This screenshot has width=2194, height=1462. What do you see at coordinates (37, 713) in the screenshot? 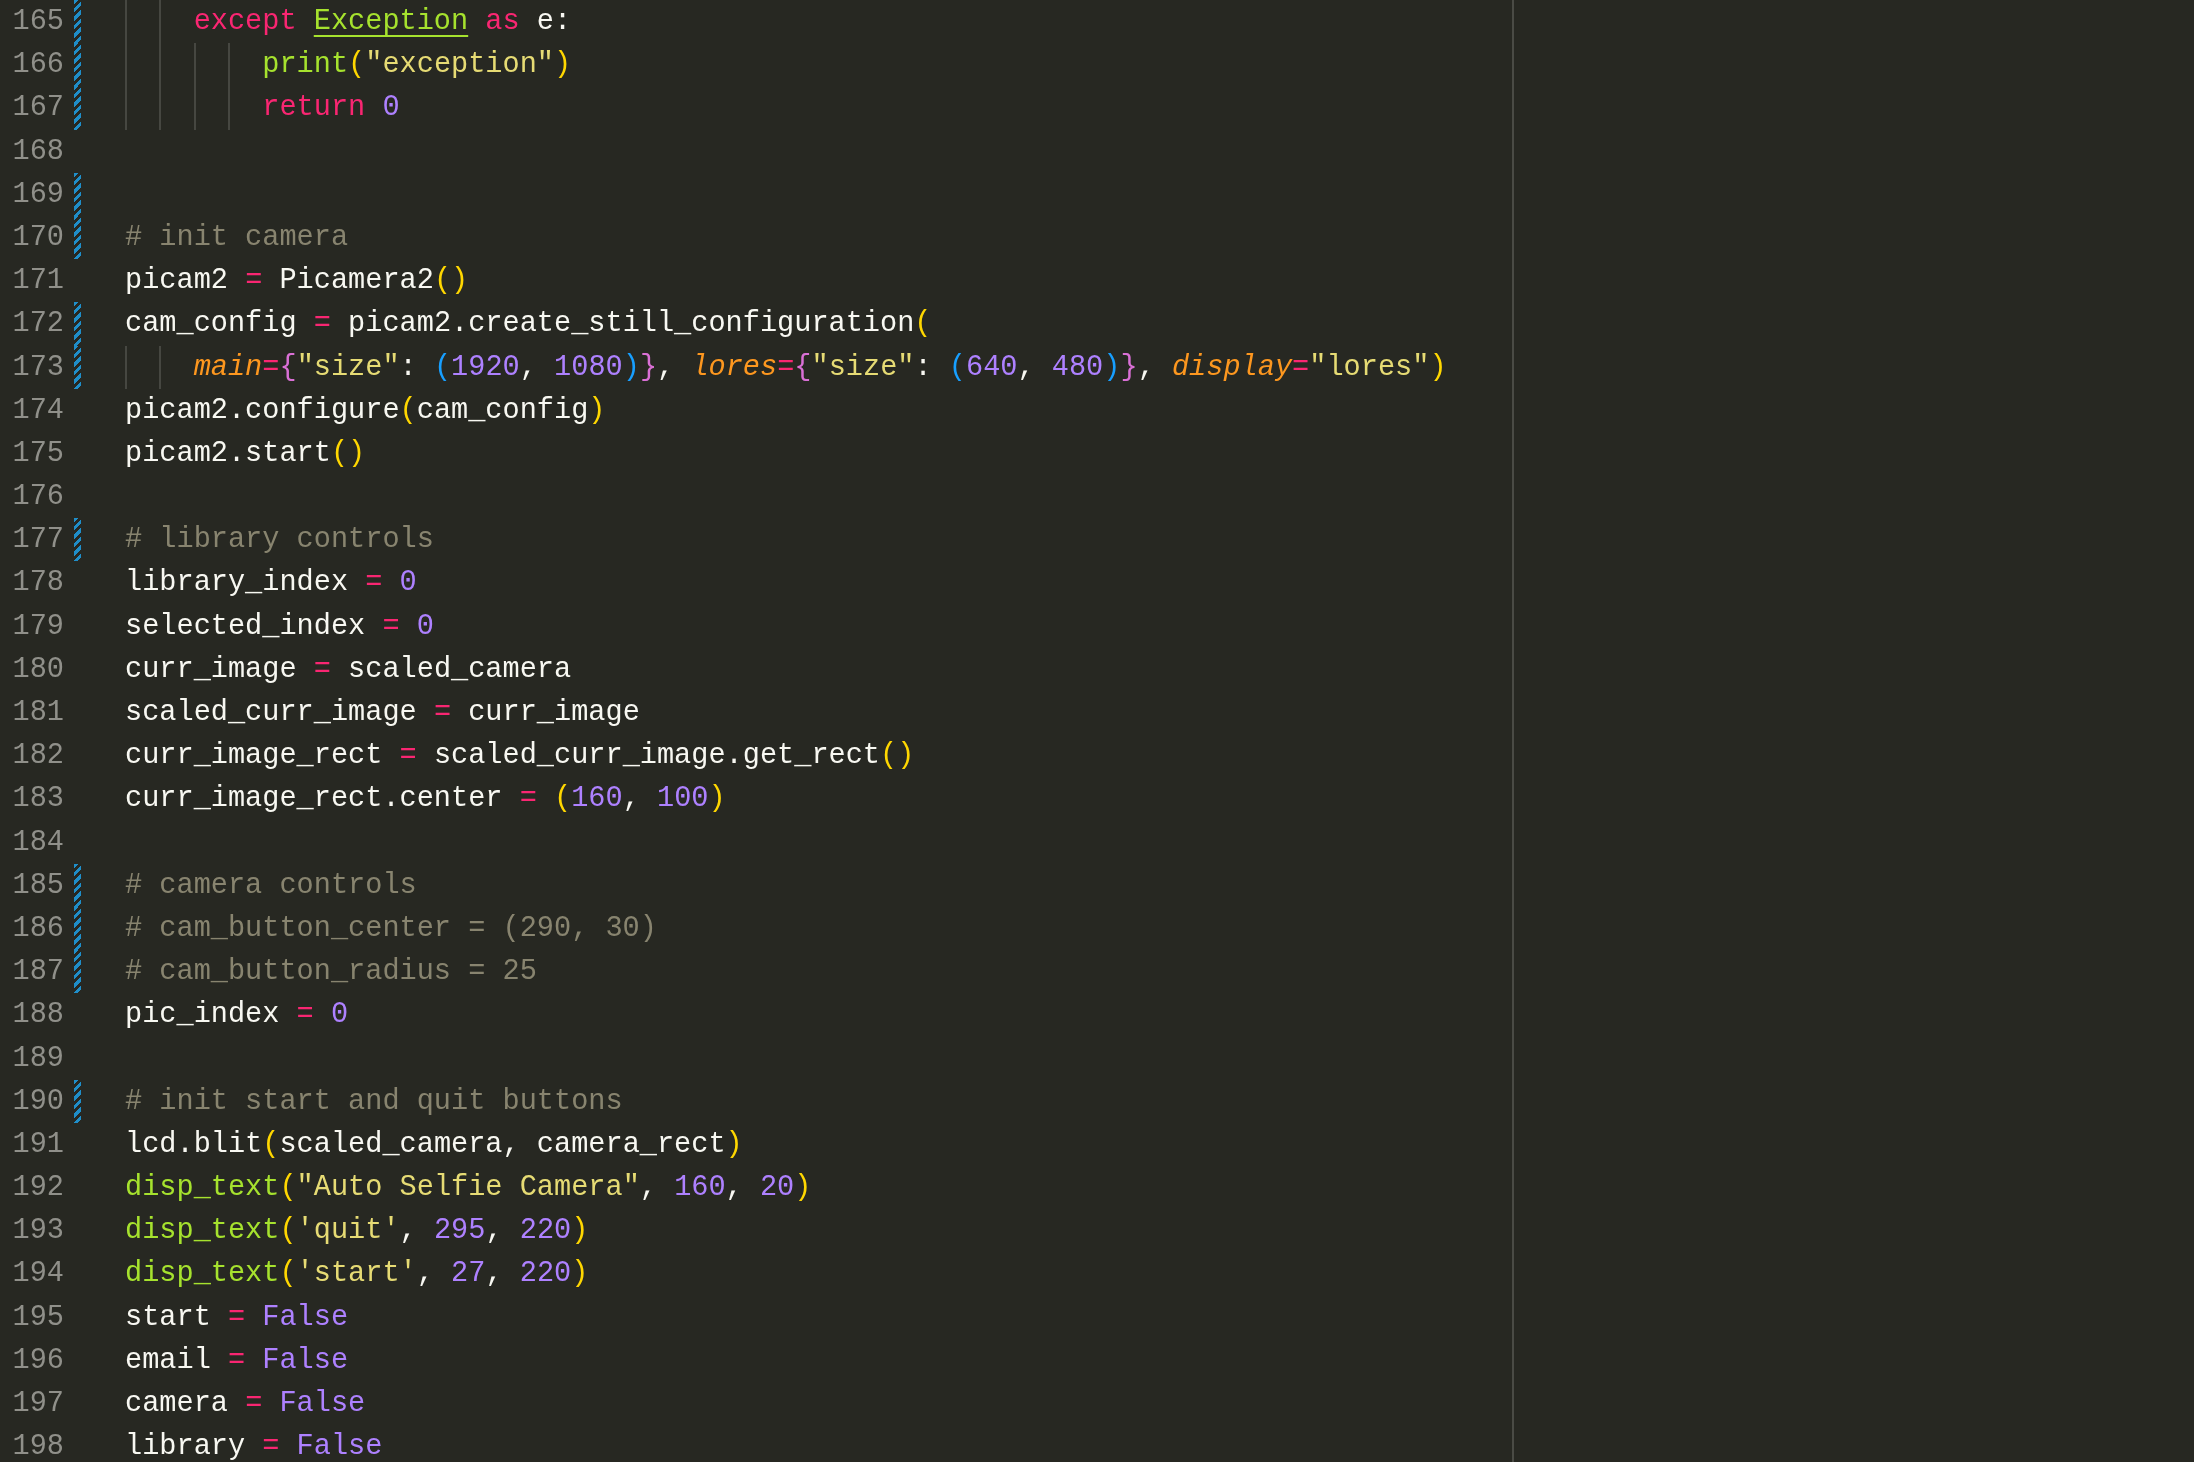
I see `line-number: 181` at bounding box center [37, 713].